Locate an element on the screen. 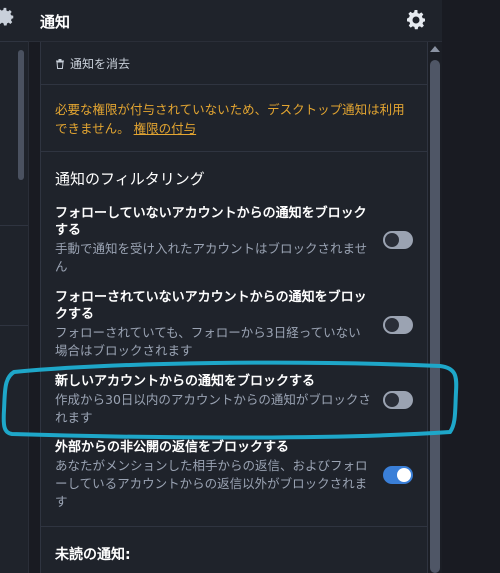  setting-label: 新しいアカウントからの通知をブロックする is located at coordinates (185, 381).